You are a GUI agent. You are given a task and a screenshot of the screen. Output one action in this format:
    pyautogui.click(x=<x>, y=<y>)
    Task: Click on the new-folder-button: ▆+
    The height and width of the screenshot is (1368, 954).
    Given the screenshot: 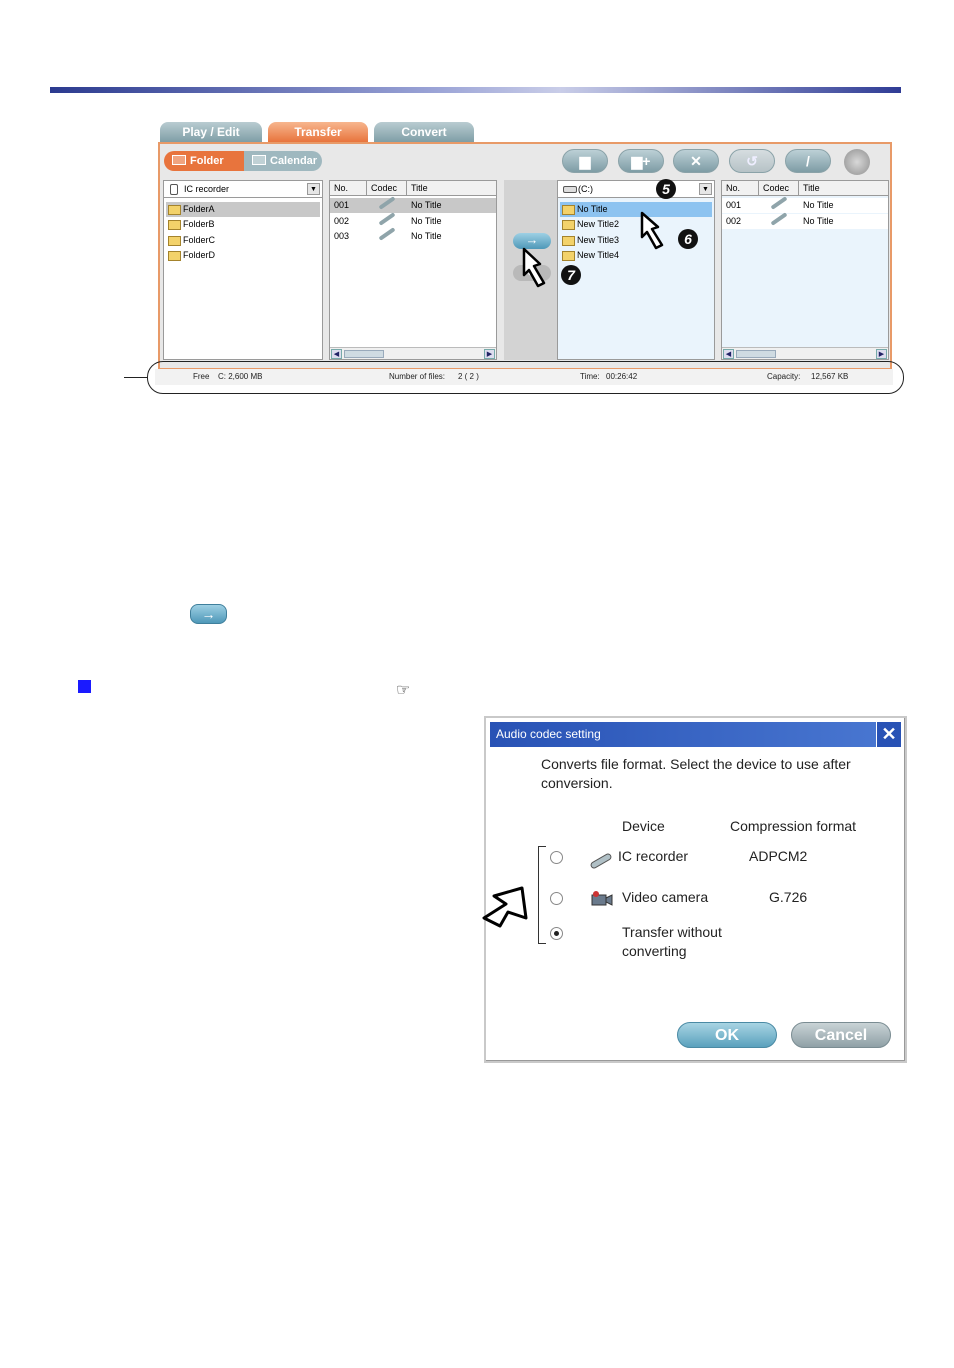 What is the action you would take?
    pyautogui.click(x=641, y=161)
    